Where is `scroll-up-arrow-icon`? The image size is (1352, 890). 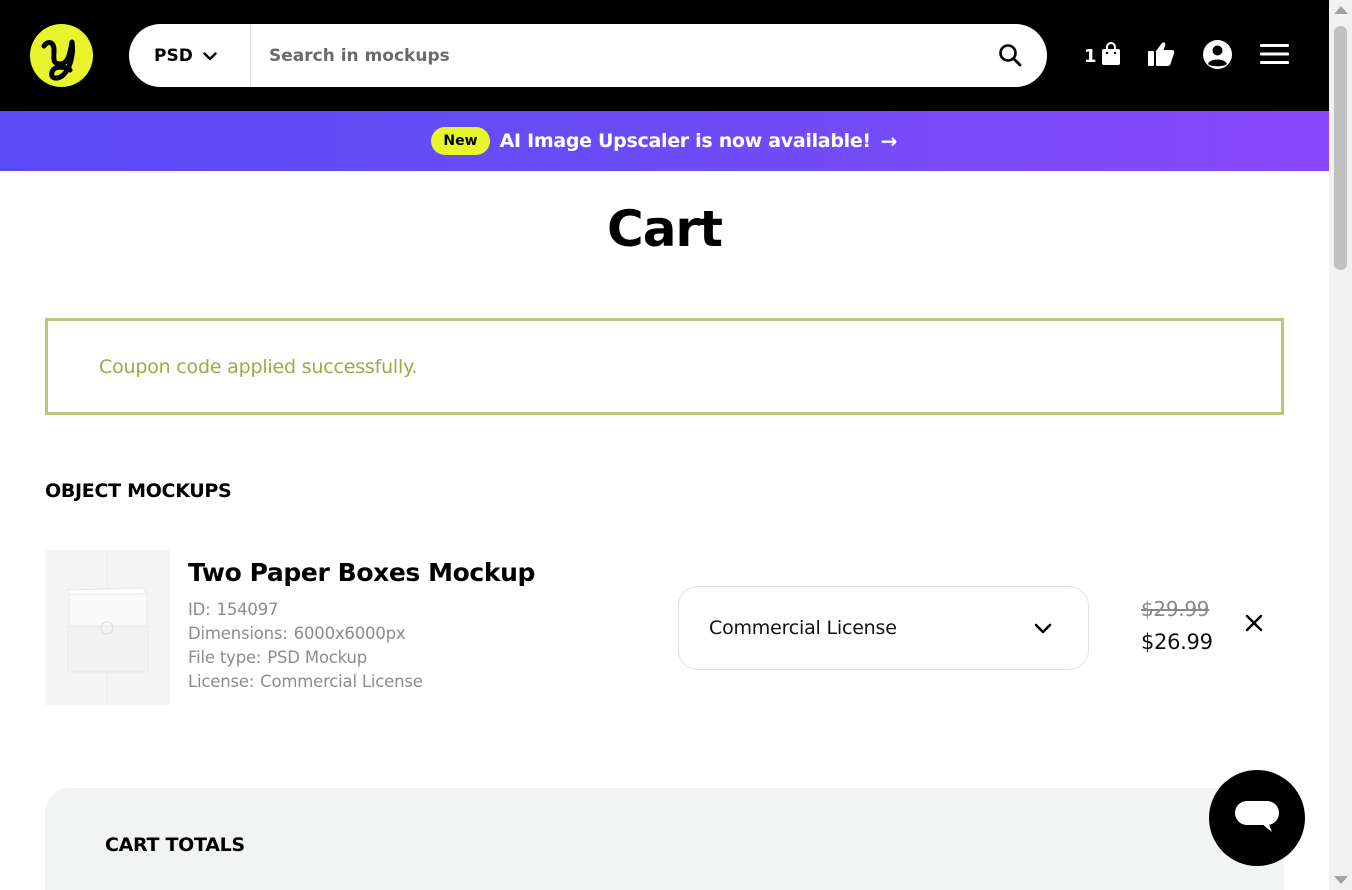 scroll-up-arrow-icon is located at coordinates (1341, 10).